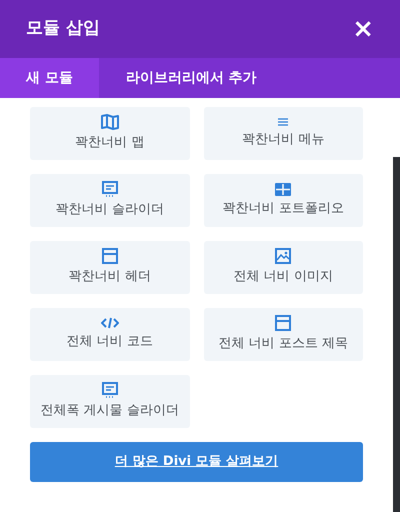 This screenshot has height=512, width=400. What do you see at coordinates (63, 28) in the screenshot?
I see `window-title: 모듈 삽입` at bounding box center [63, 28].